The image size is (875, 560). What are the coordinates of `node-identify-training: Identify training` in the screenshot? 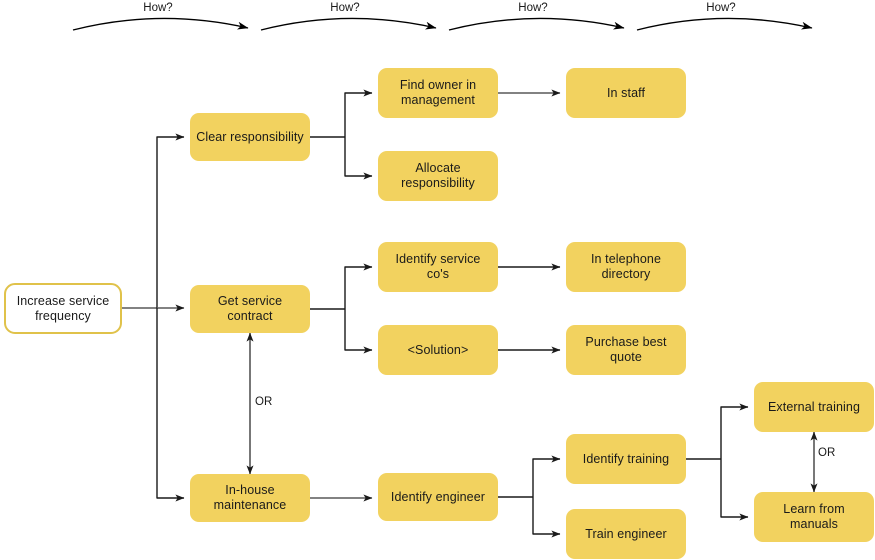 It's located at (626, 459).